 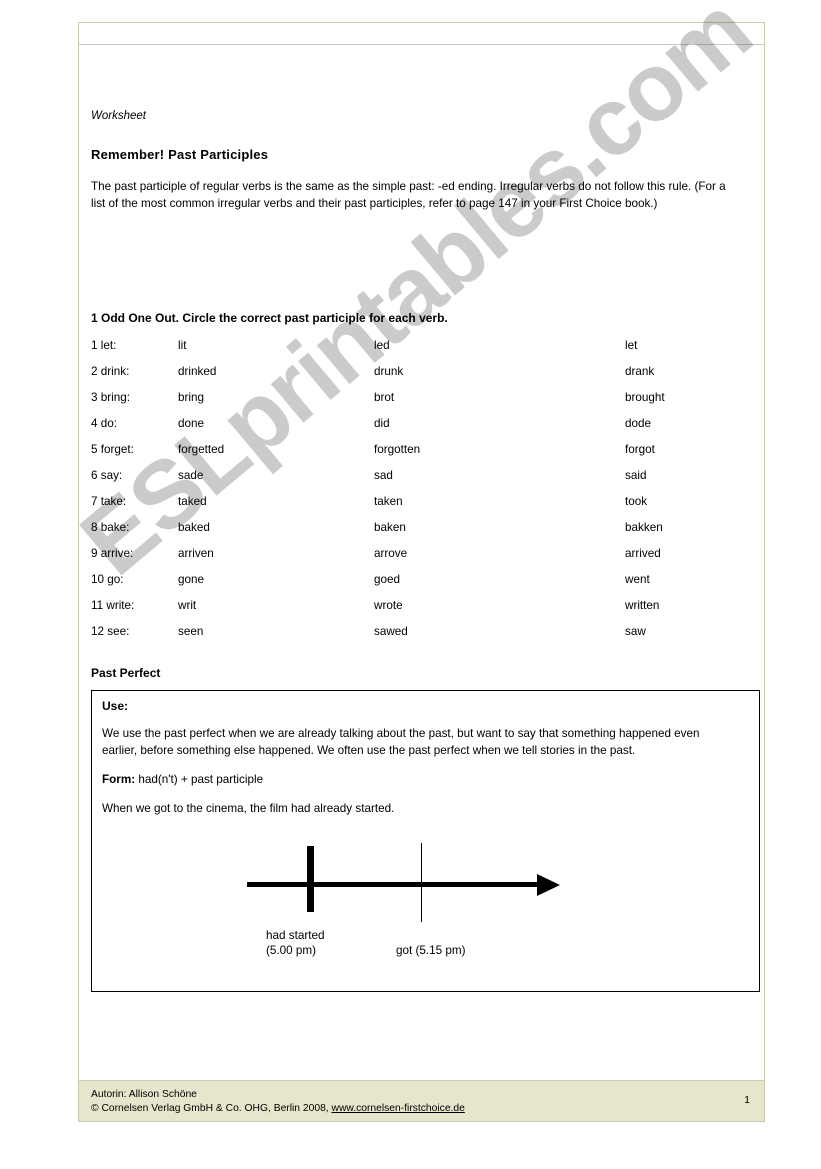 I want to click on verb-prompt: 3 bring:, so click(x=110, y=397).